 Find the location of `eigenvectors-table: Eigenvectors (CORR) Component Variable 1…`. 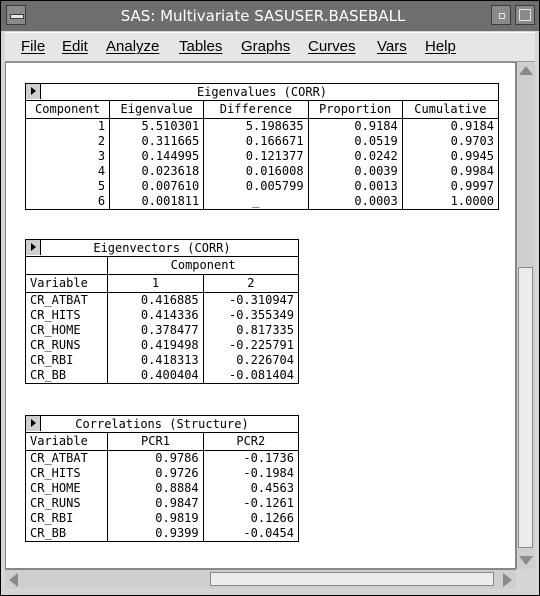

eigenvectors-table: Eigenvectors (CORR) Component Variable 1… is located at coordinates (162, 311).